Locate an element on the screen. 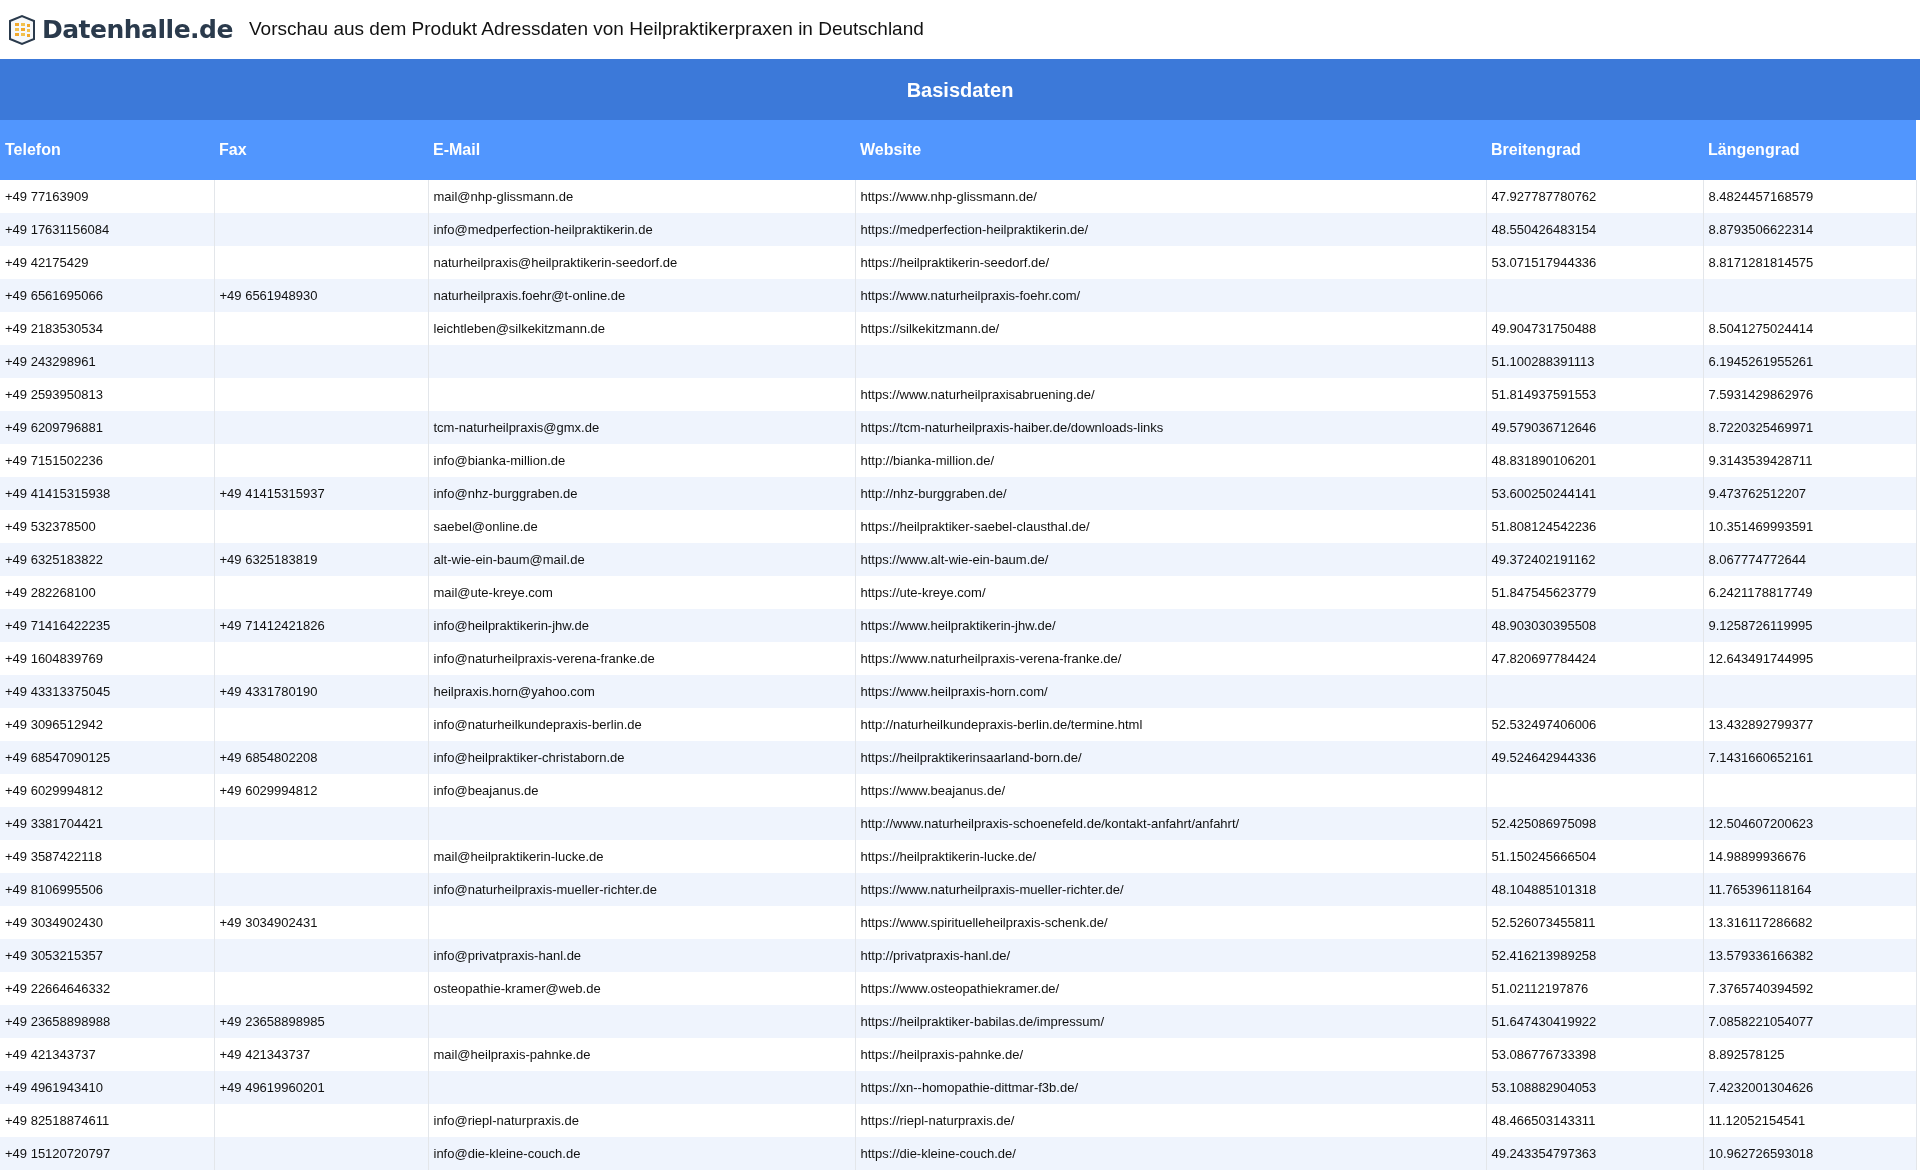  table-cell: 12.504607200623 is located at coordinates (1809, 823).